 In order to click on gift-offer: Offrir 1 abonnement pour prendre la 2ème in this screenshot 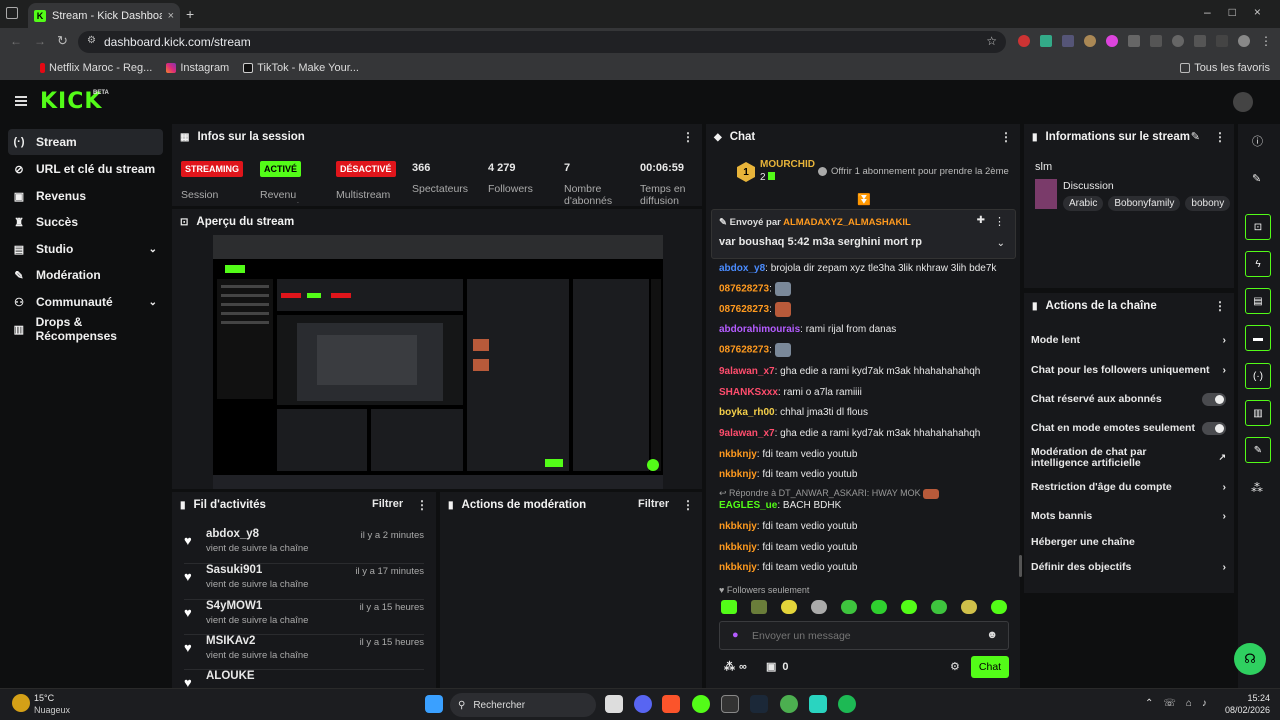, I will do `click(913, 171)`.